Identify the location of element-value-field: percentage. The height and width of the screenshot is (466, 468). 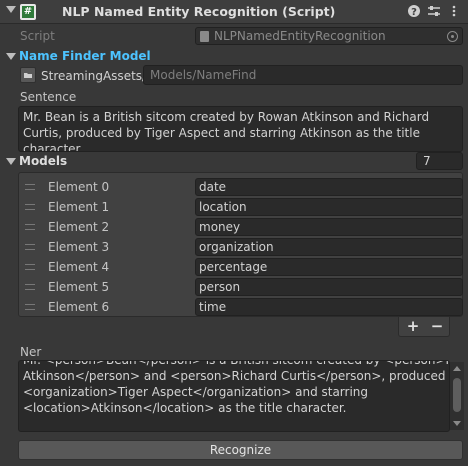
(329, 267).